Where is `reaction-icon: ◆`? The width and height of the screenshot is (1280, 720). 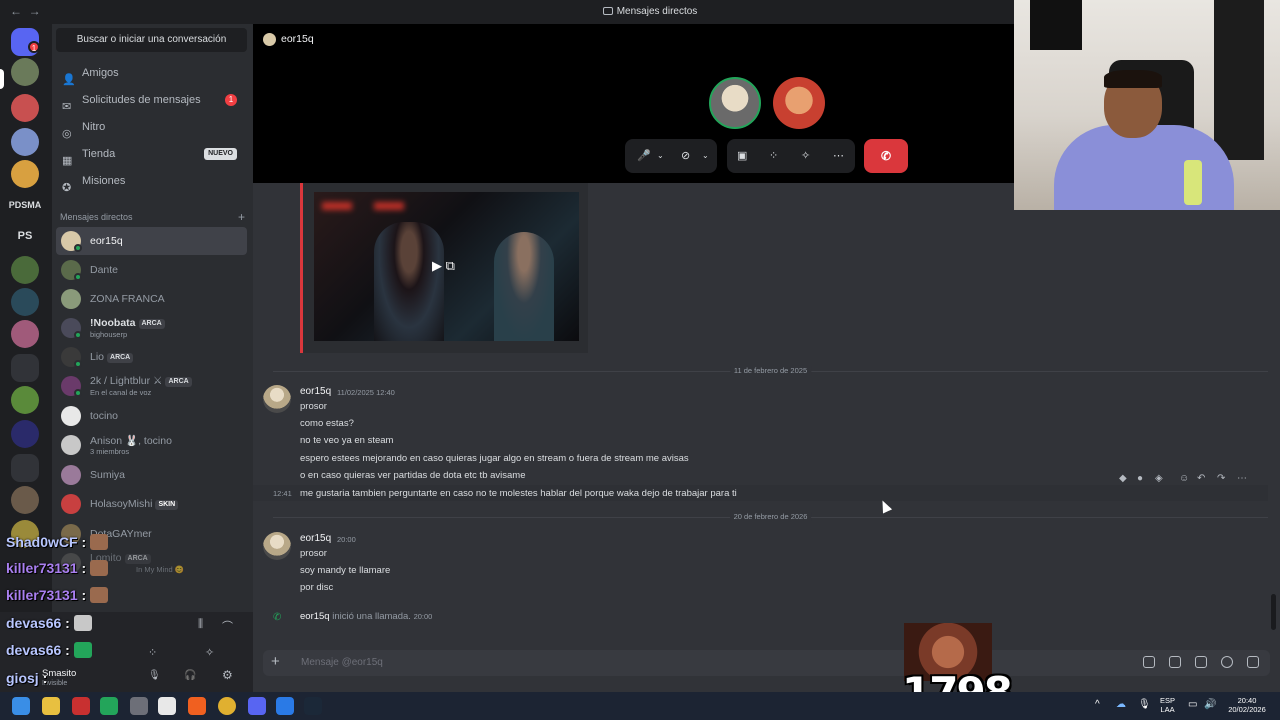 reaction-icon: ◆ is located at coordinates (1123, 478).